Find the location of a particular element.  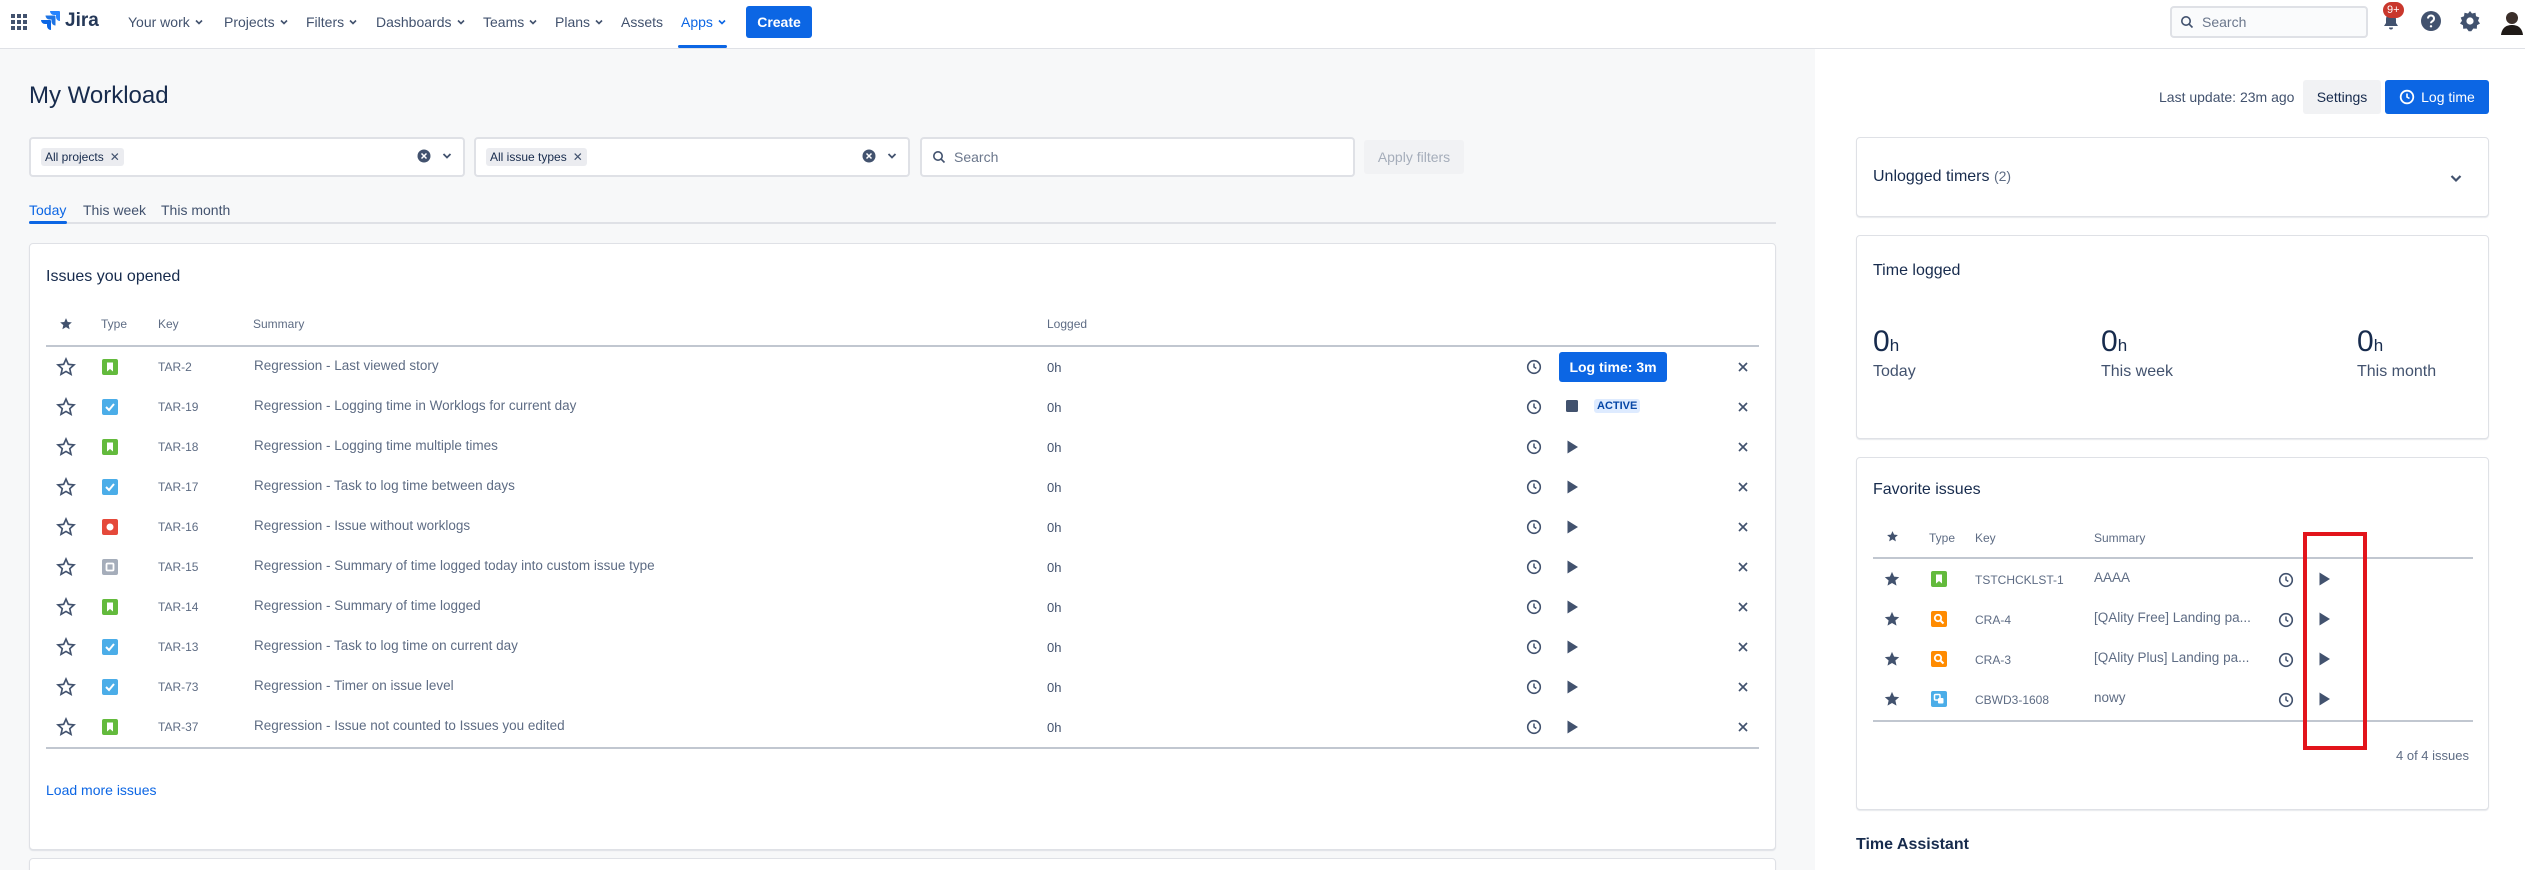

nav-your-work: Your work is located at coordinates (166, 22).